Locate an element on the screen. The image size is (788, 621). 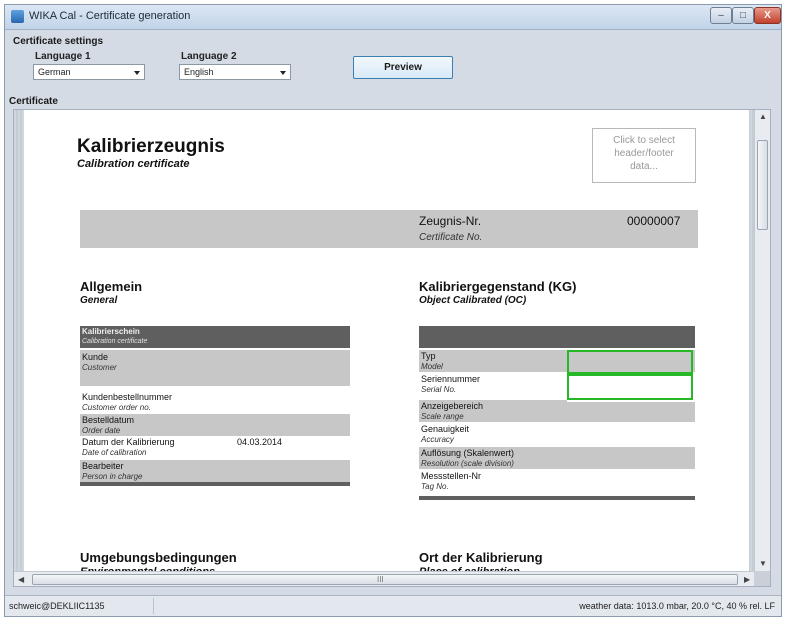
certificate-settings-label: Certificate settings is located at coordinates (58, 41).